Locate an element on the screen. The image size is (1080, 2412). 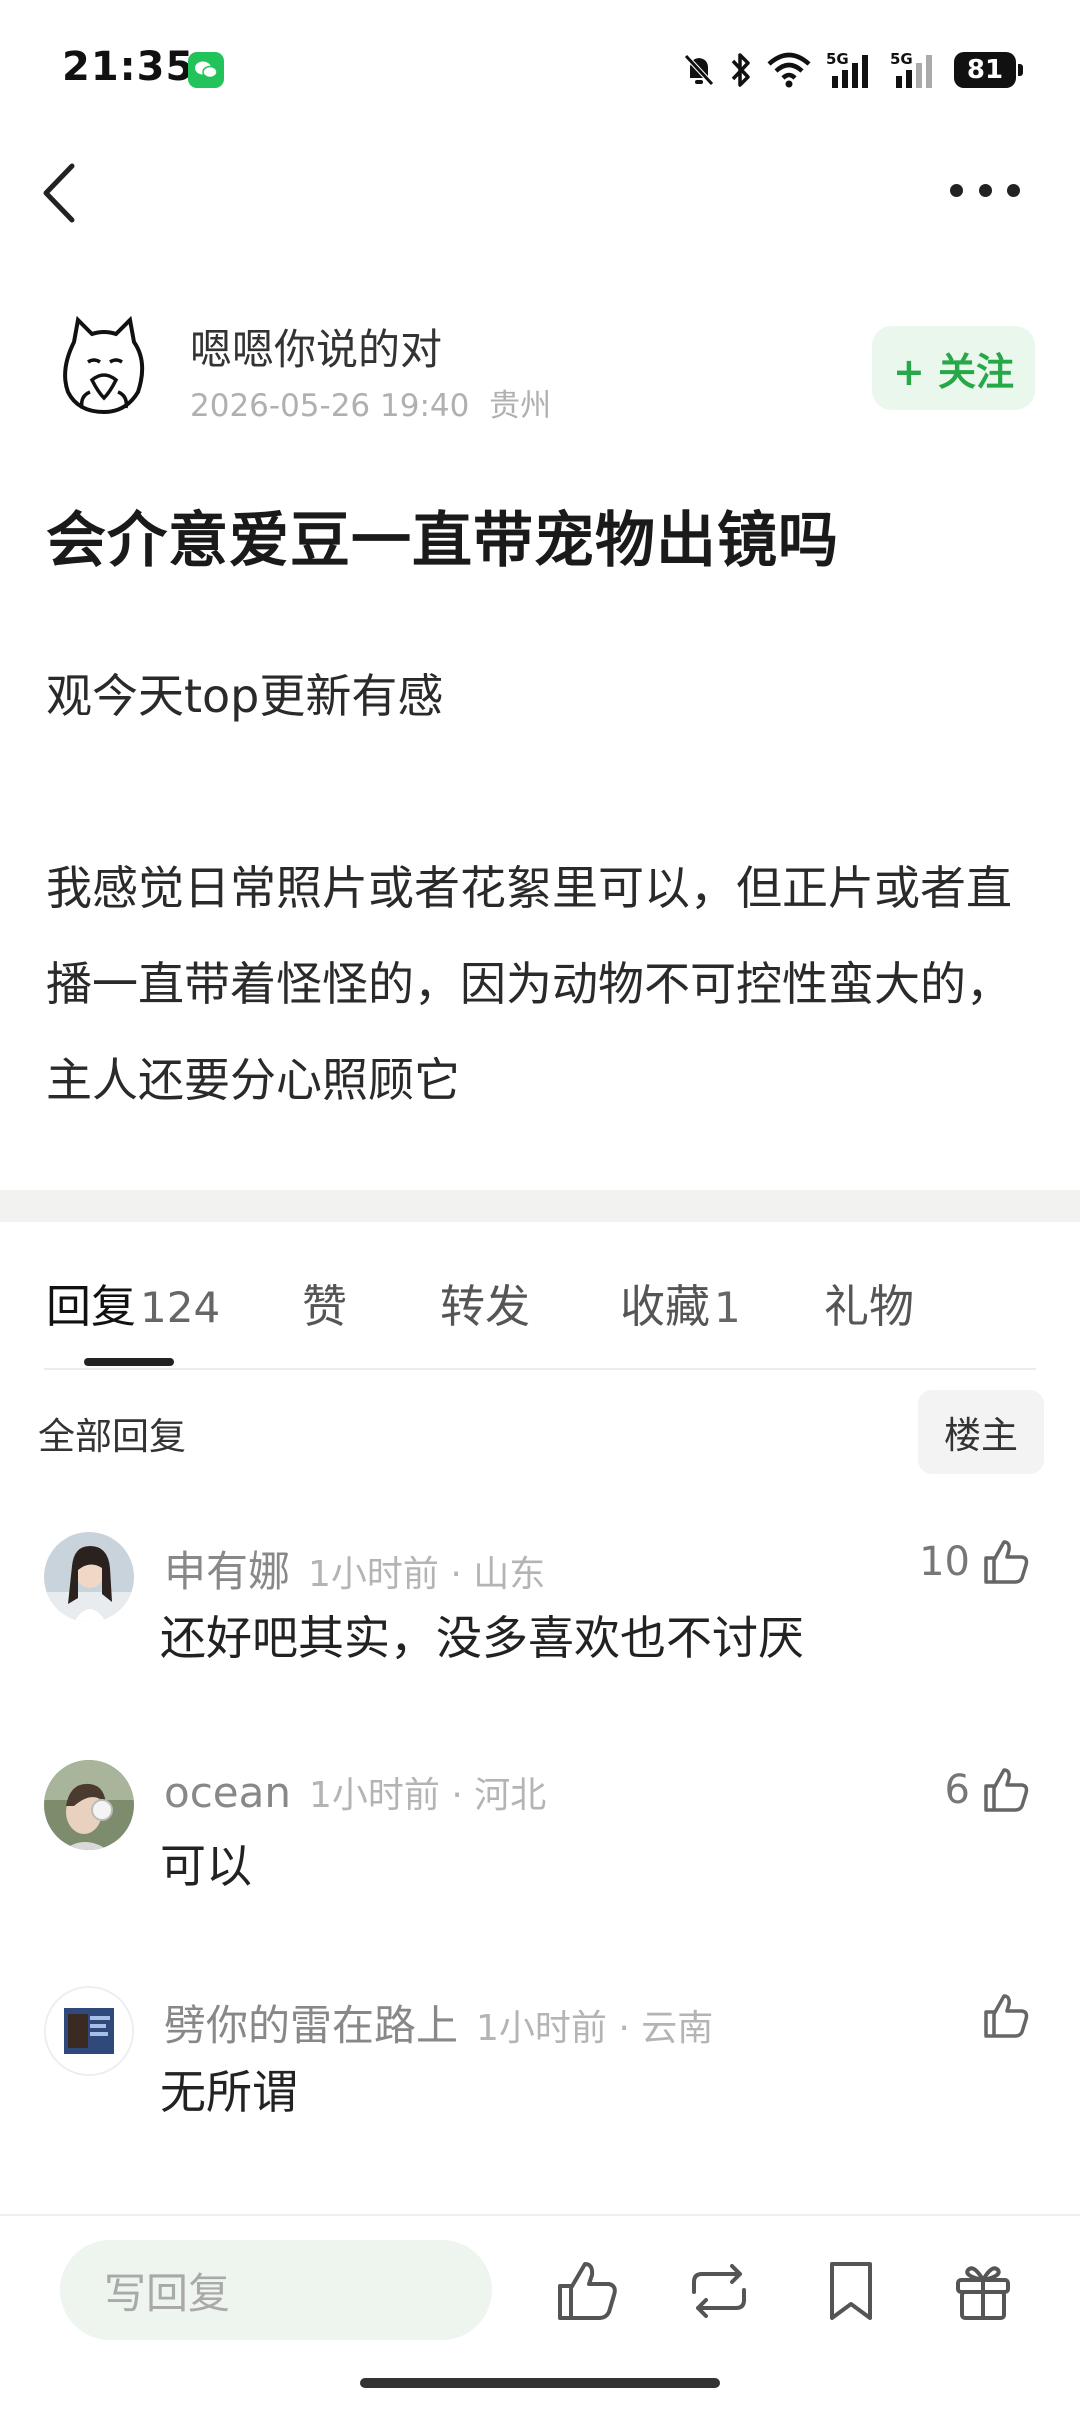
wechat-icon is located at coordinates (206, 70).